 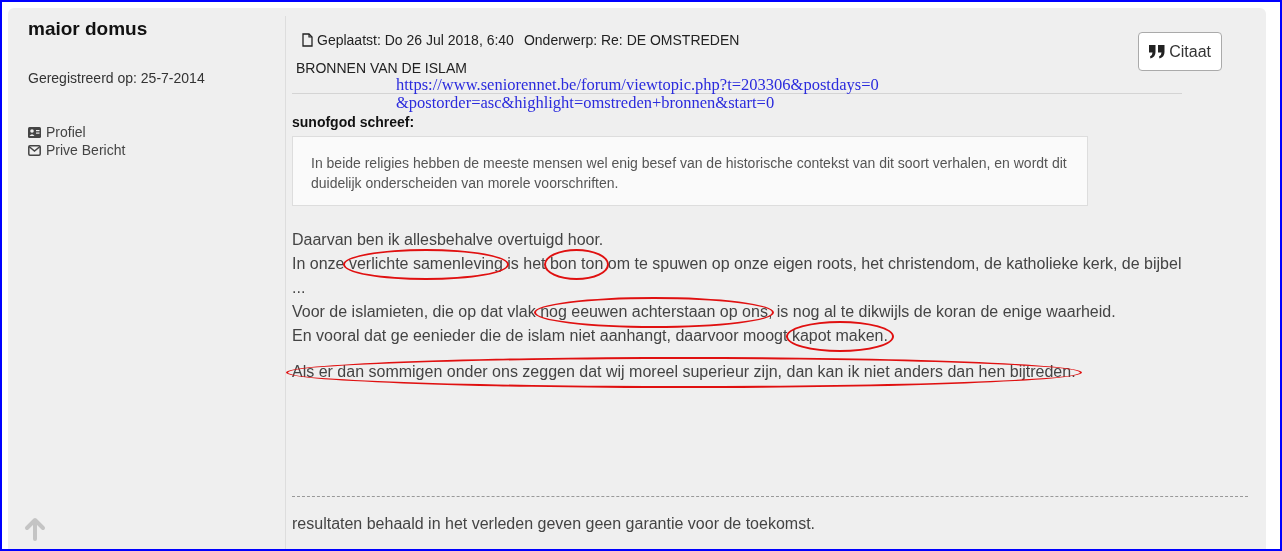 I want to click on id-card-icon, so click(x=34, y=132).